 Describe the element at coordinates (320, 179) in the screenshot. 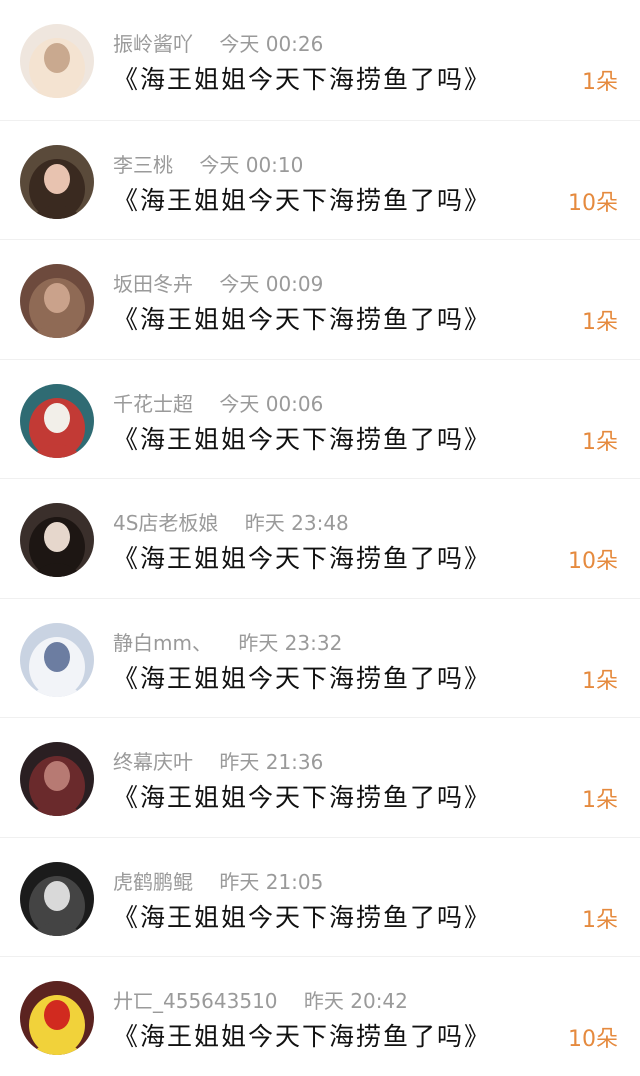

I see `list-item: 李三桃 今天 00:10 《海王姐姐今天下海捞鱼了吗》 10朵` at that location.